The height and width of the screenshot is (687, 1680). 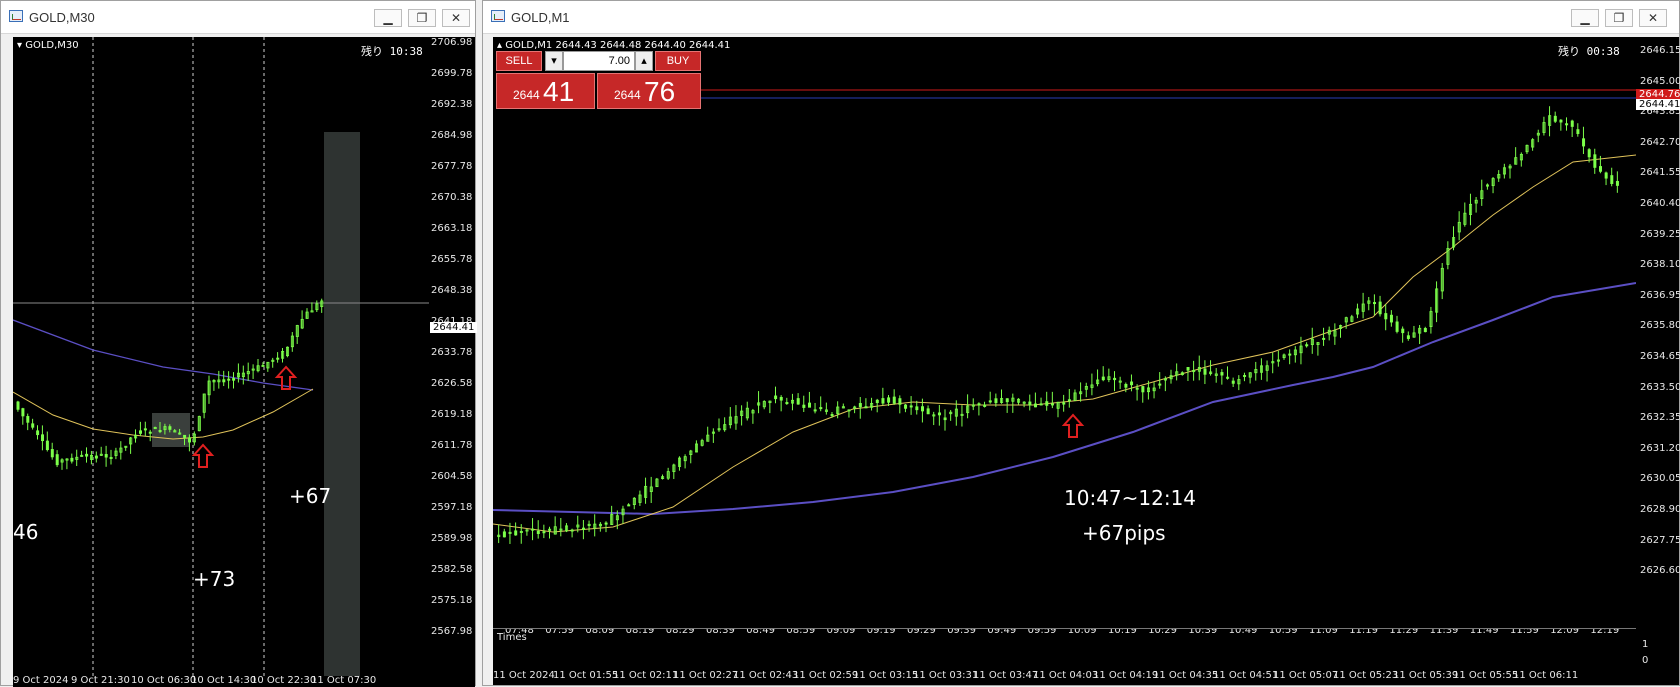 What do you see at coordinates (238, 17) in the screenshot?
I see `window-titlebar: GOLD,M30 ▁ ❐ ✕` at bounding box center [238, 17].